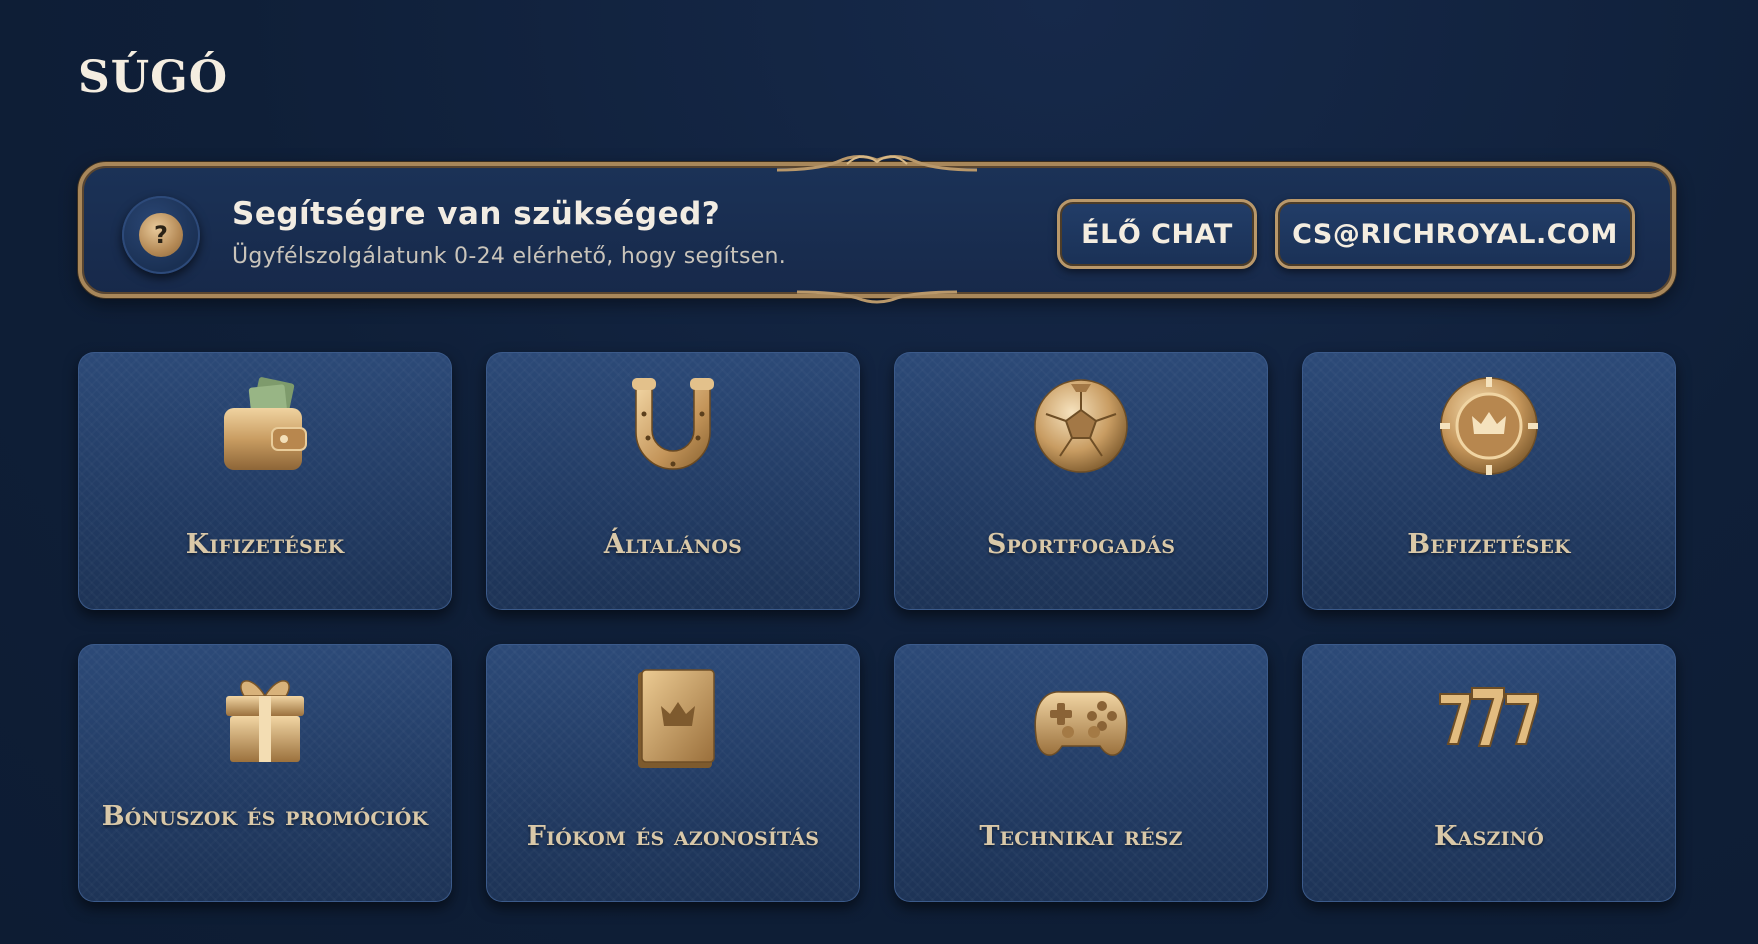 The height and width of the screenshot is (944, 1758). What do you see at coordinates (877, 163) in the screenshot?
I see `ornament-top` at bounding box center [877, 163].